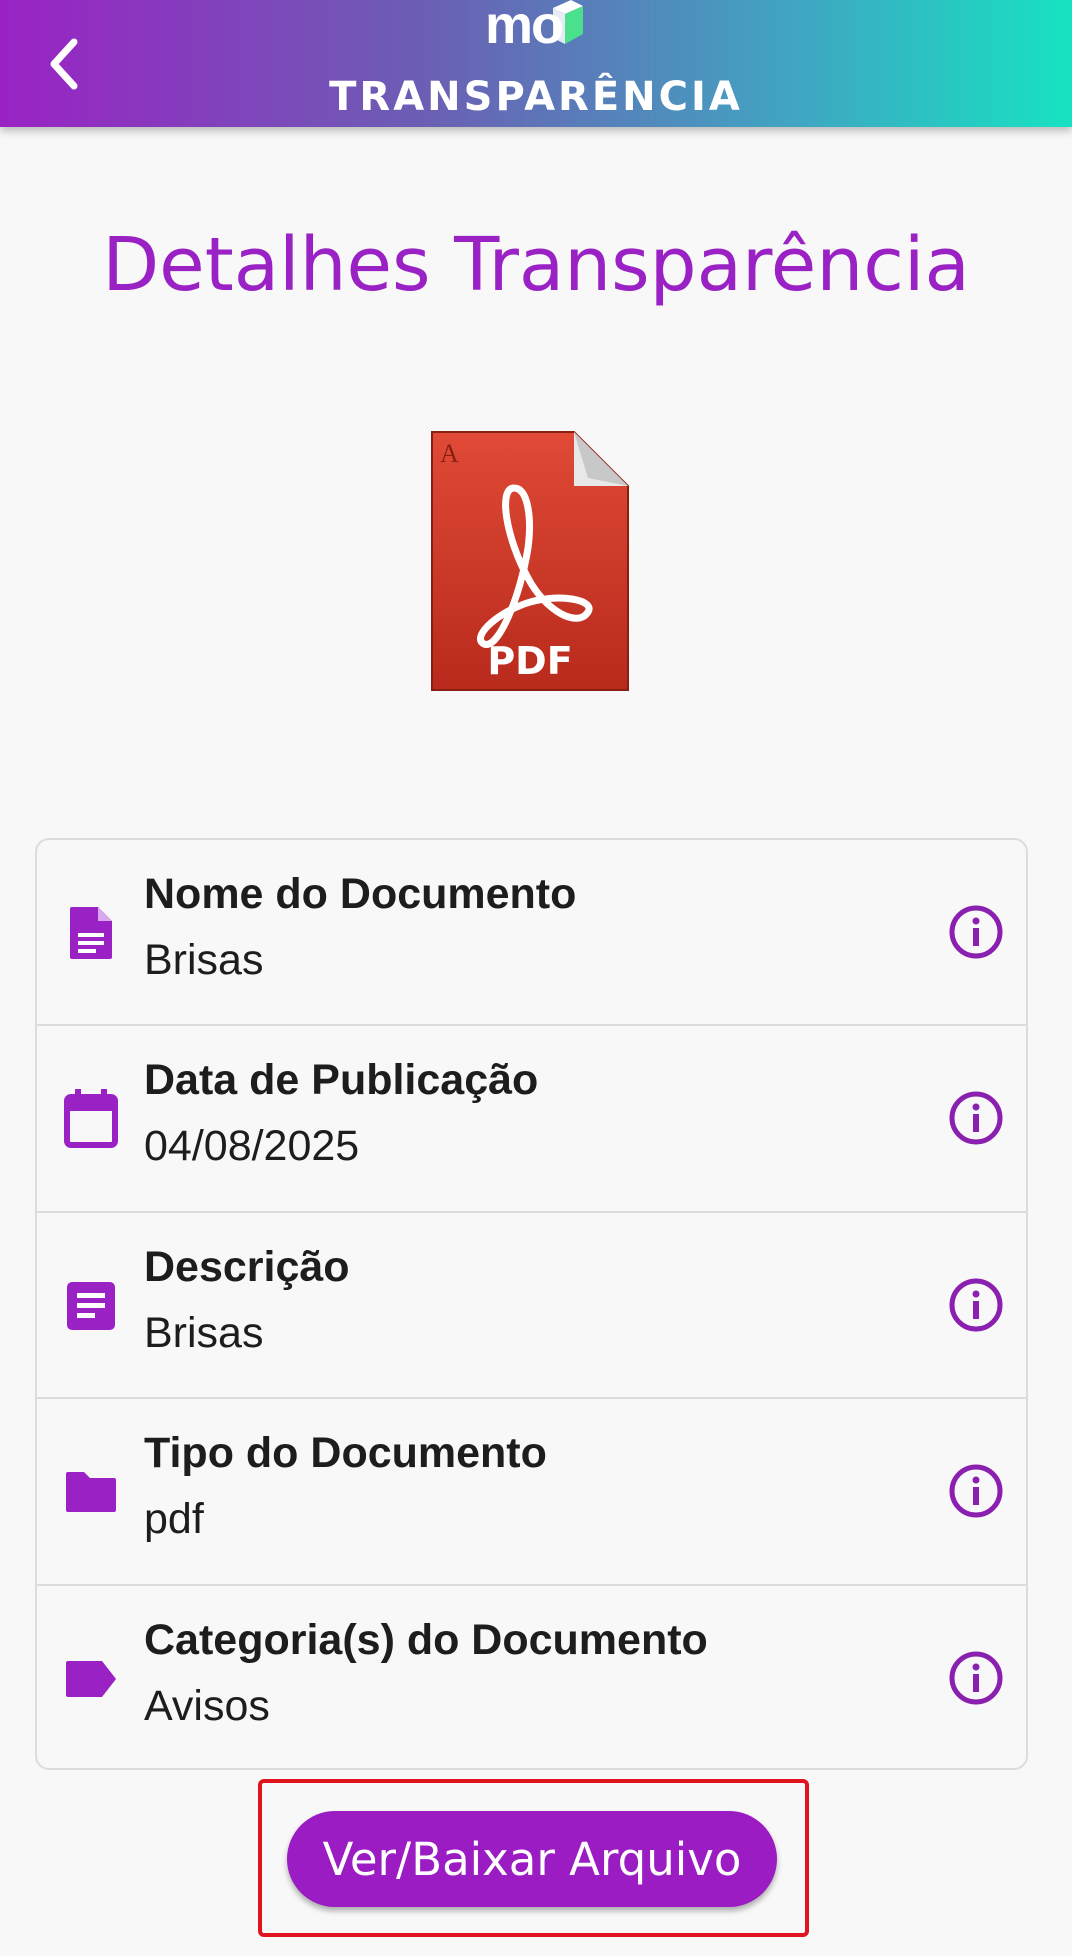 This screenshot has height=1956, width=1072. What do you see at coordinates (341, 1080) in the screenshot?
I see `detail-label: Data de Publicação` at bounding box center [341, 1080].